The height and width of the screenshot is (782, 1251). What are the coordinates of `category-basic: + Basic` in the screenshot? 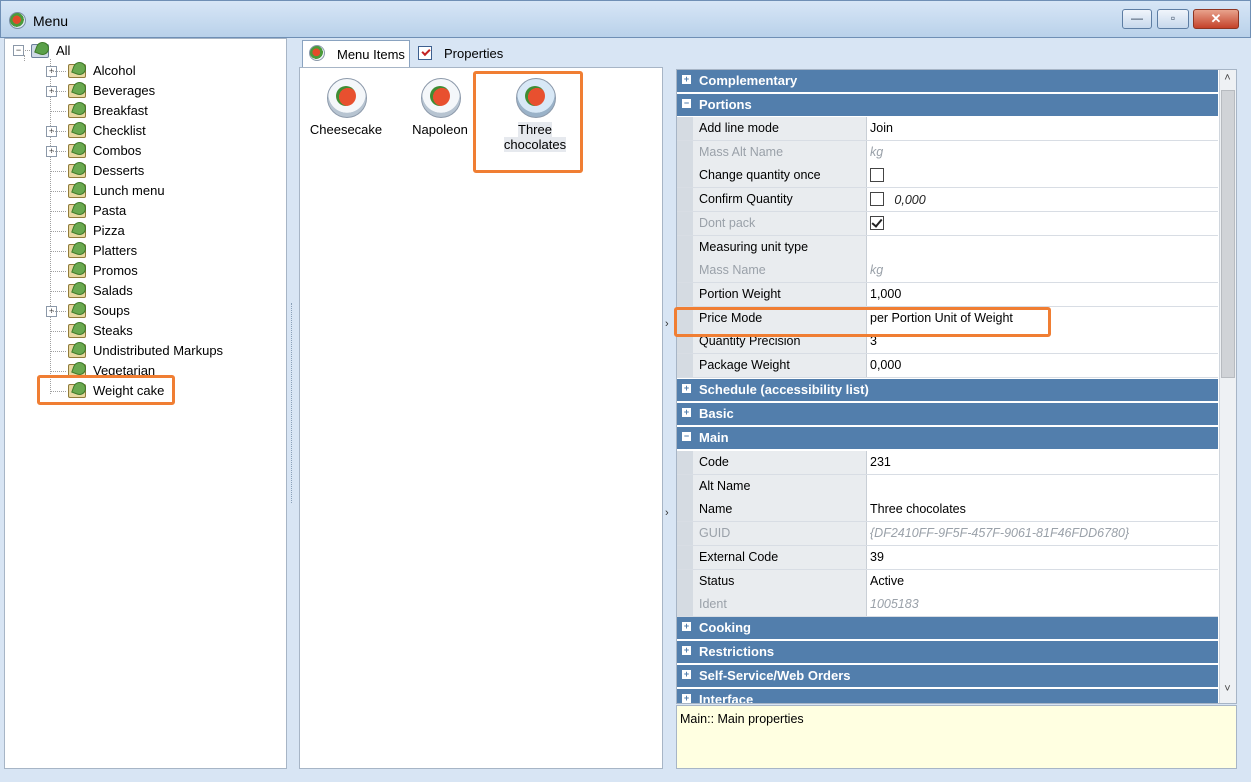 It's located at (947, 414).